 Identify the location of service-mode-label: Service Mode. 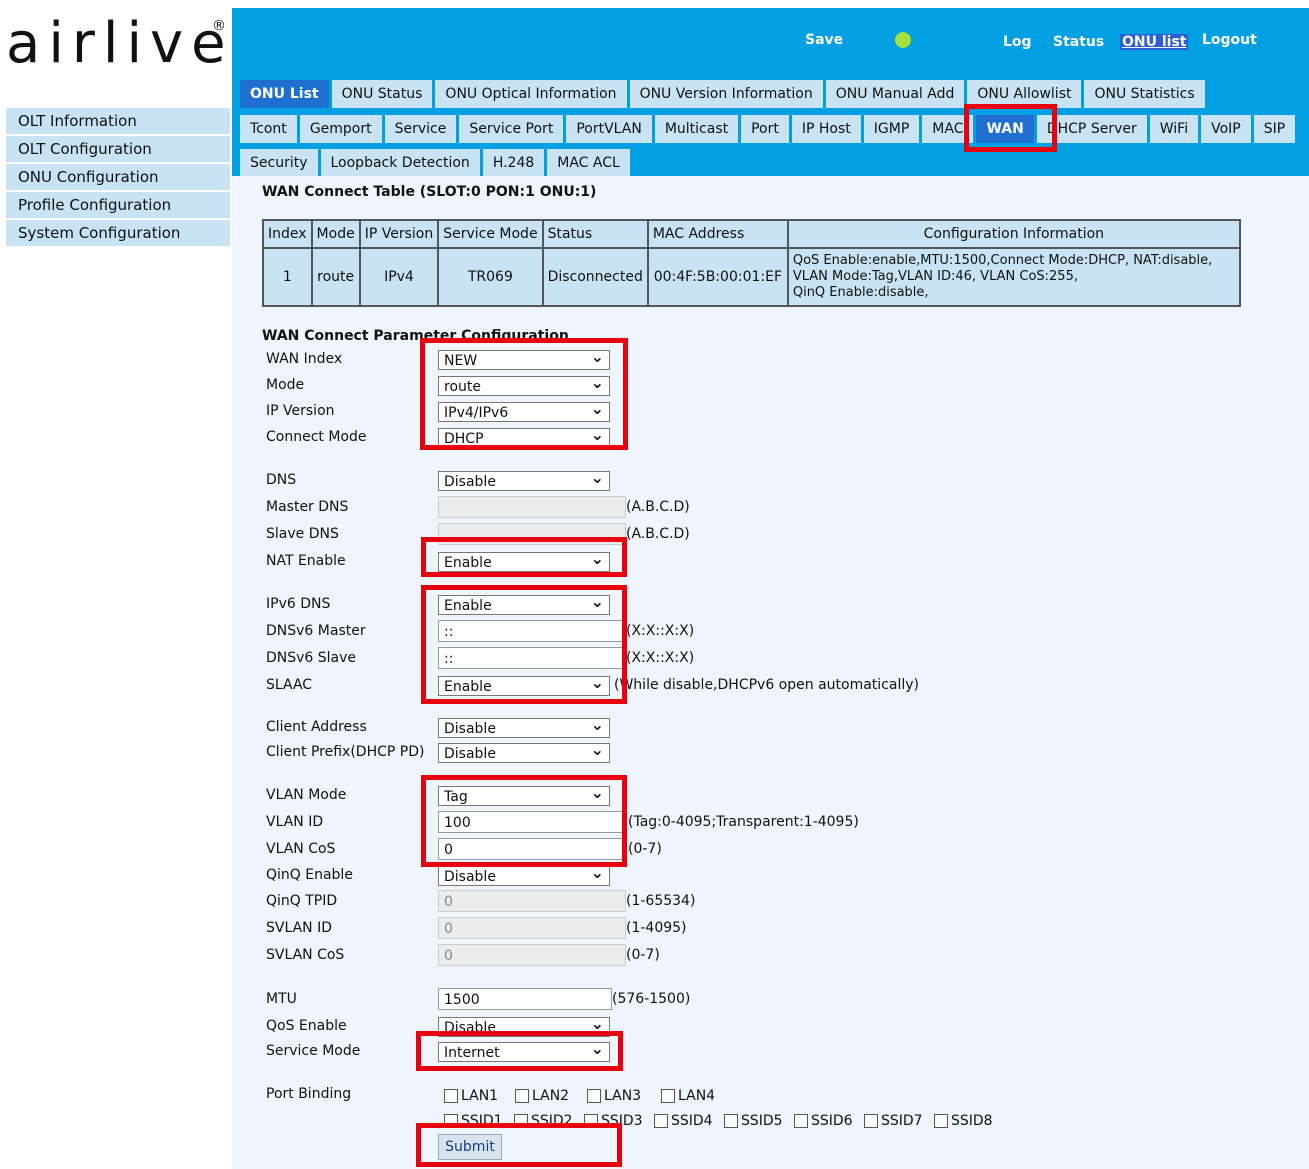
(313, 1051).